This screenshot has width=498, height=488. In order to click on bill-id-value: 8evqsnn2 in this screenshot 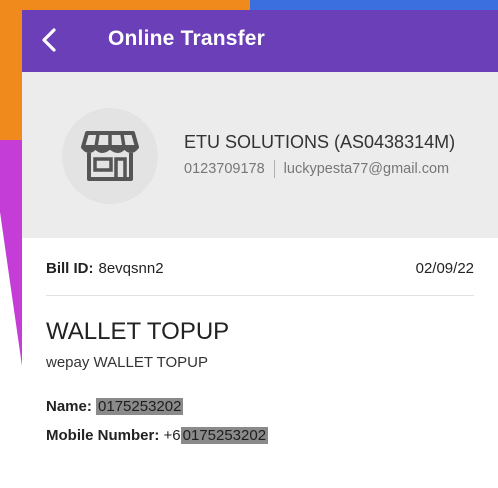, I will do `click(131, 268)`.